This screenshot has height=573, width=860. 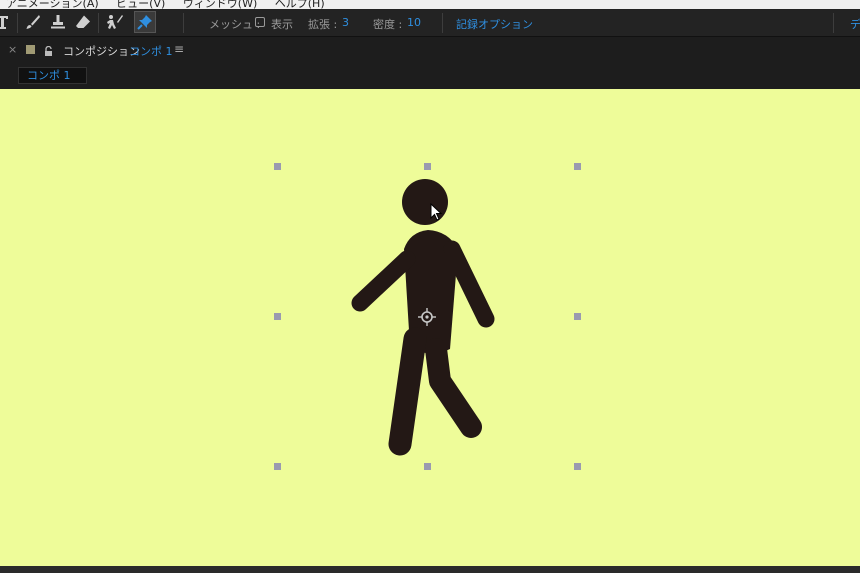 I want to click on menu-item-window: ウィンドウ(W), so click(x=220, y=4).